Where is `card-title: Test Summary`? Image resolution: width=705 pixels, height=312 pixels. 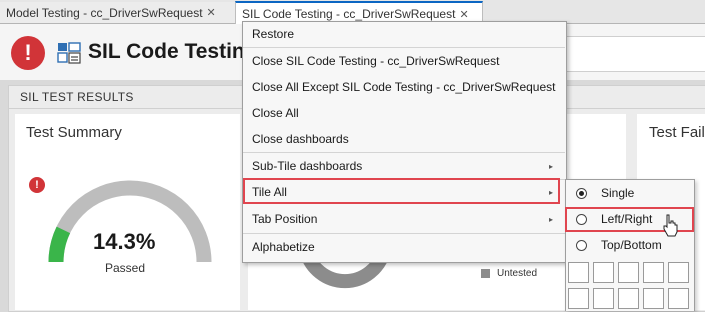 card-title: Test Summary is located at coordinates (74, 132).